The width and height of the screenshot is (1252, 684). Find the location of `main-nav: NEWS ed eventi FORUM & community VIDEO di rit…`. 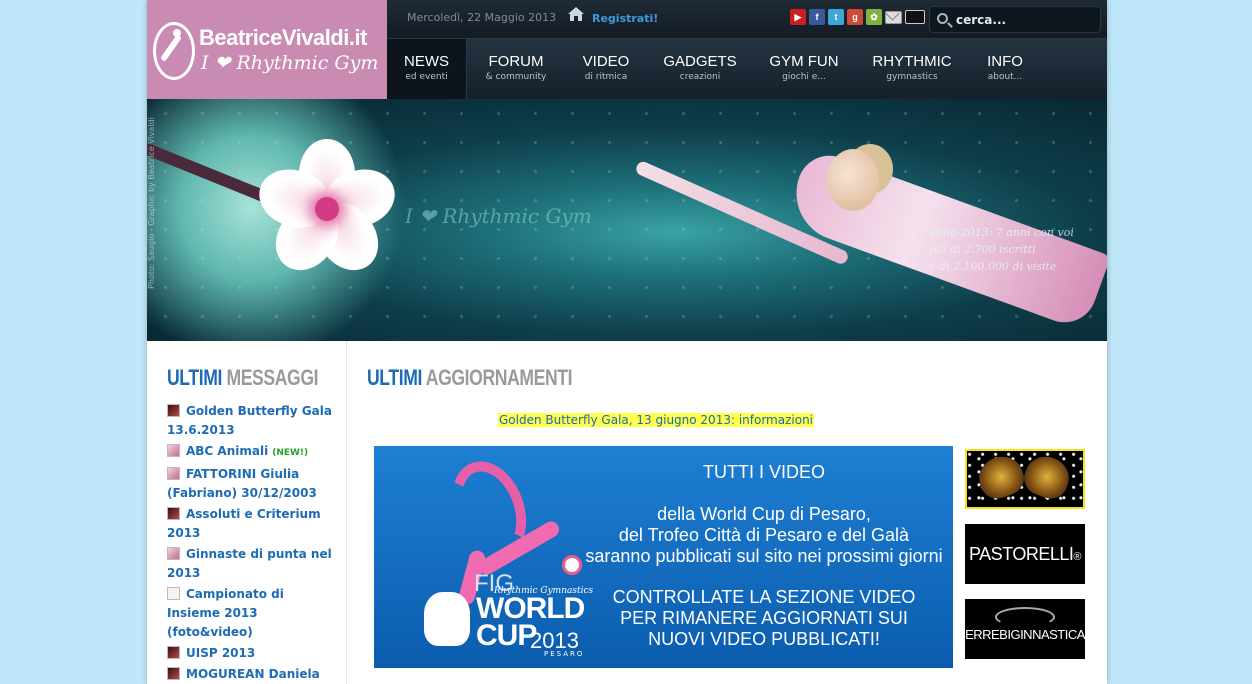

main-nav: NEWS ed eventi FORUM & community VIDEO di rit… is located at coordinates (747, 69).